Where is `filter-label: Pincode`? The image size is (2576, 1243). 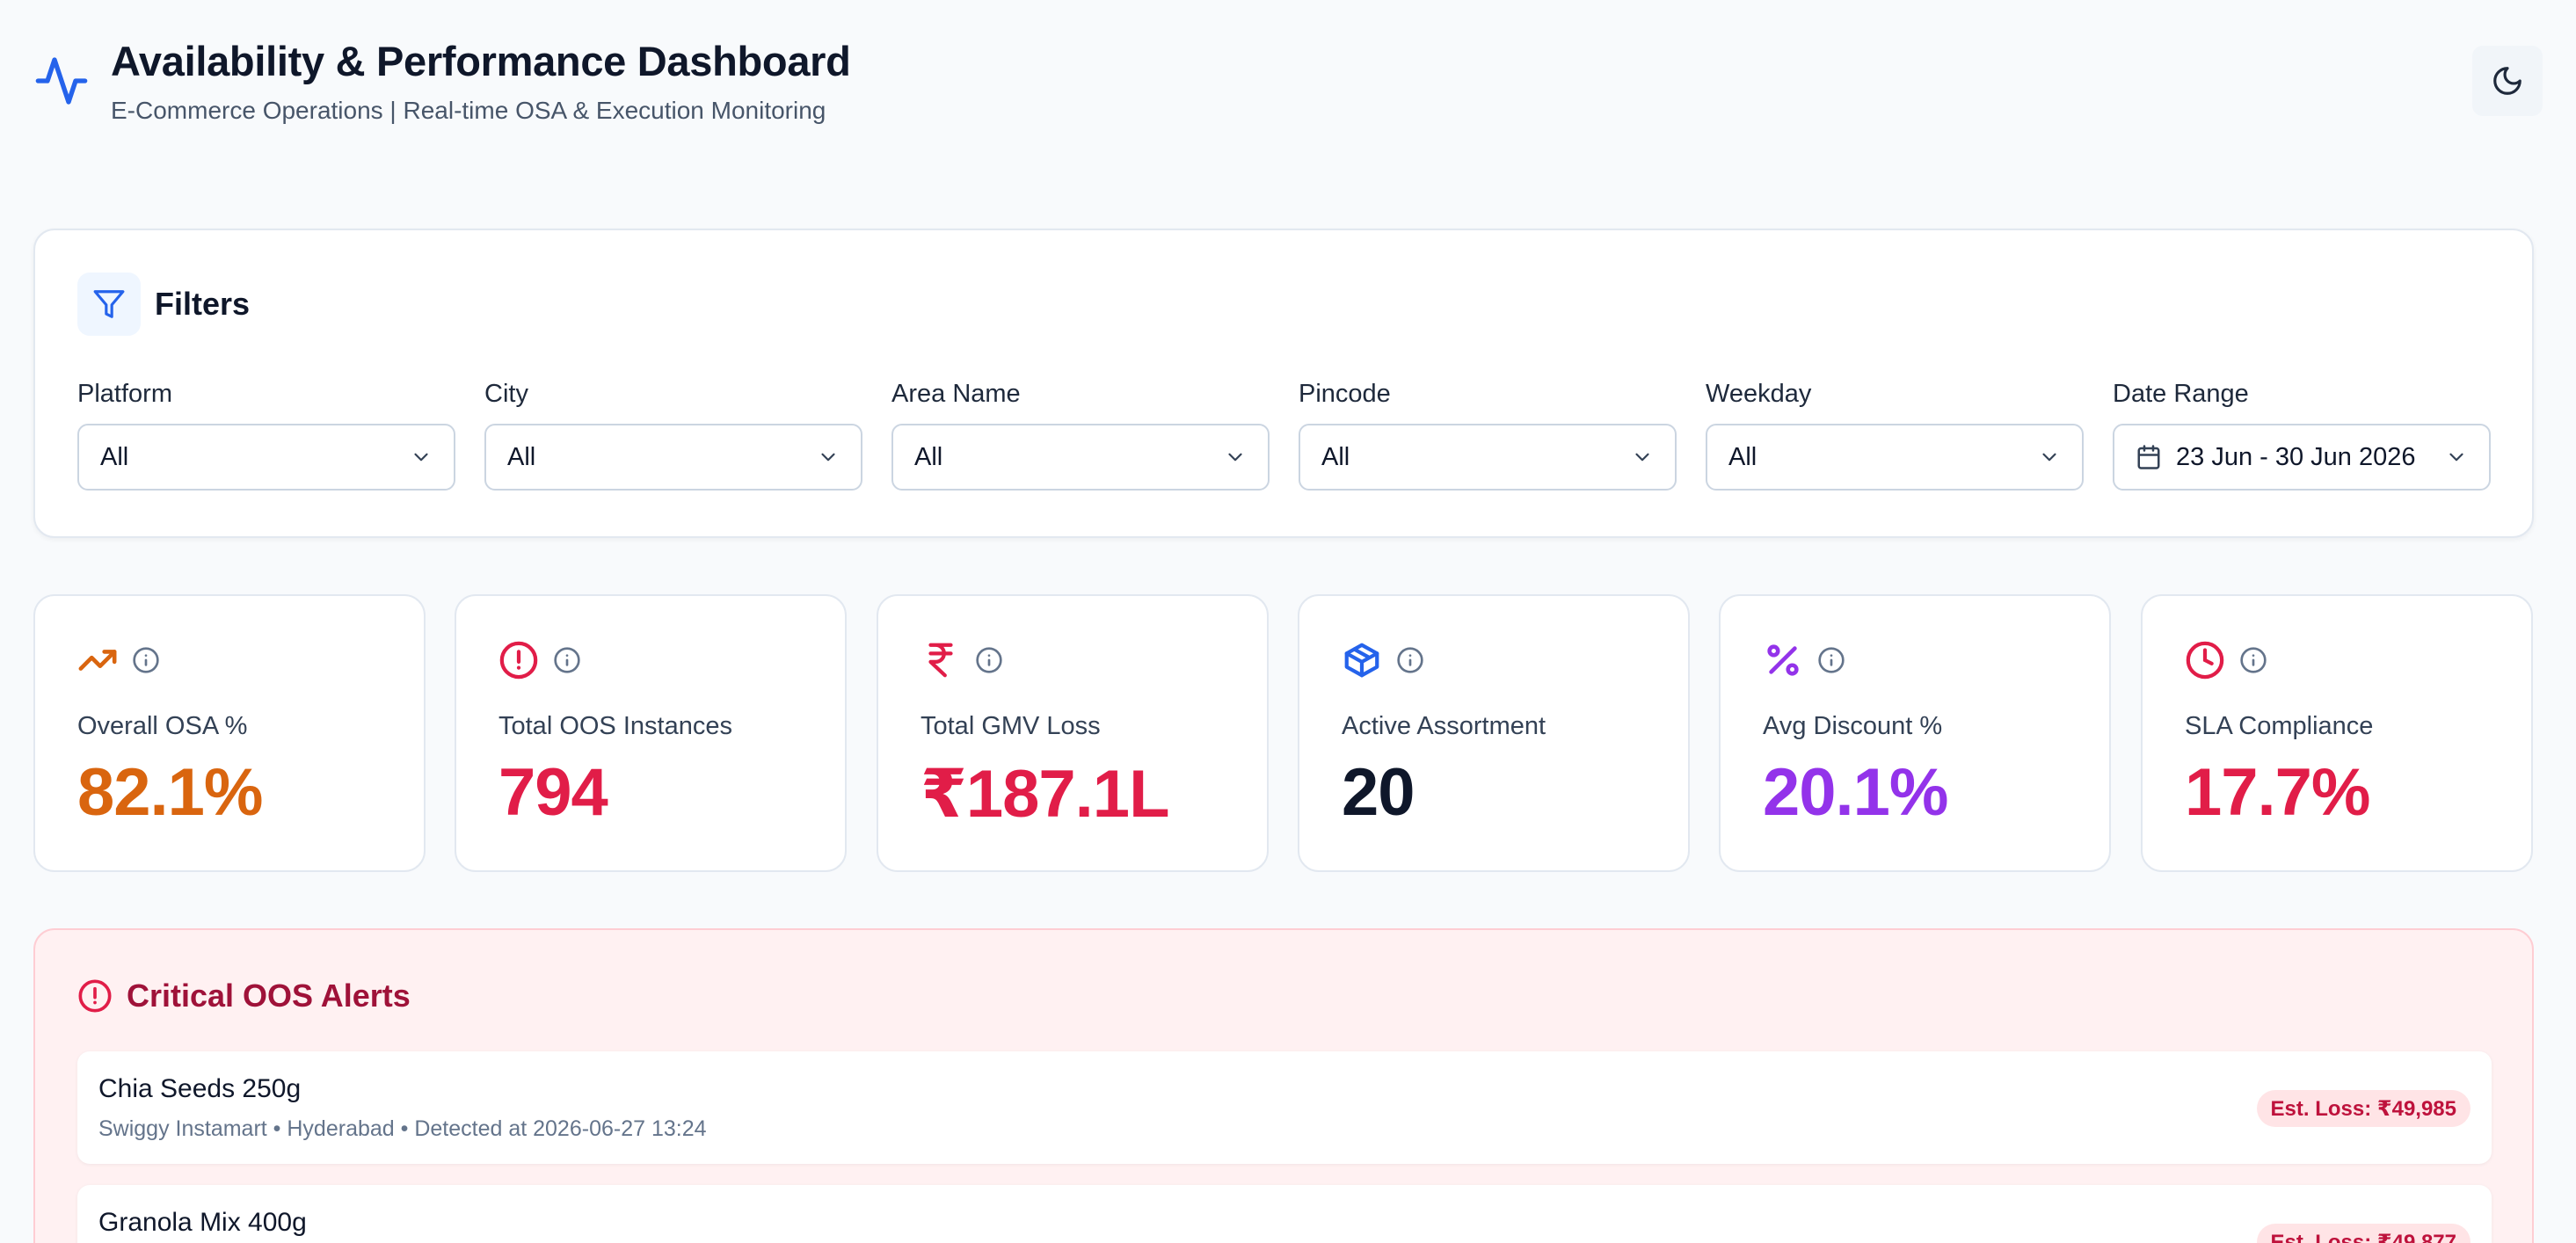
filter-label: Pincode is located at coordinates (1345, 394).